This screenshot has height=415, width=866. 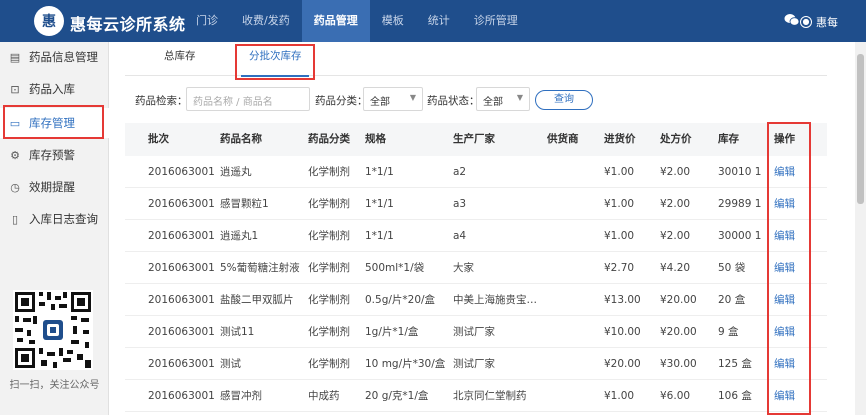 I want to click on category-label: 药品分类：, so click(x=341, y=101).